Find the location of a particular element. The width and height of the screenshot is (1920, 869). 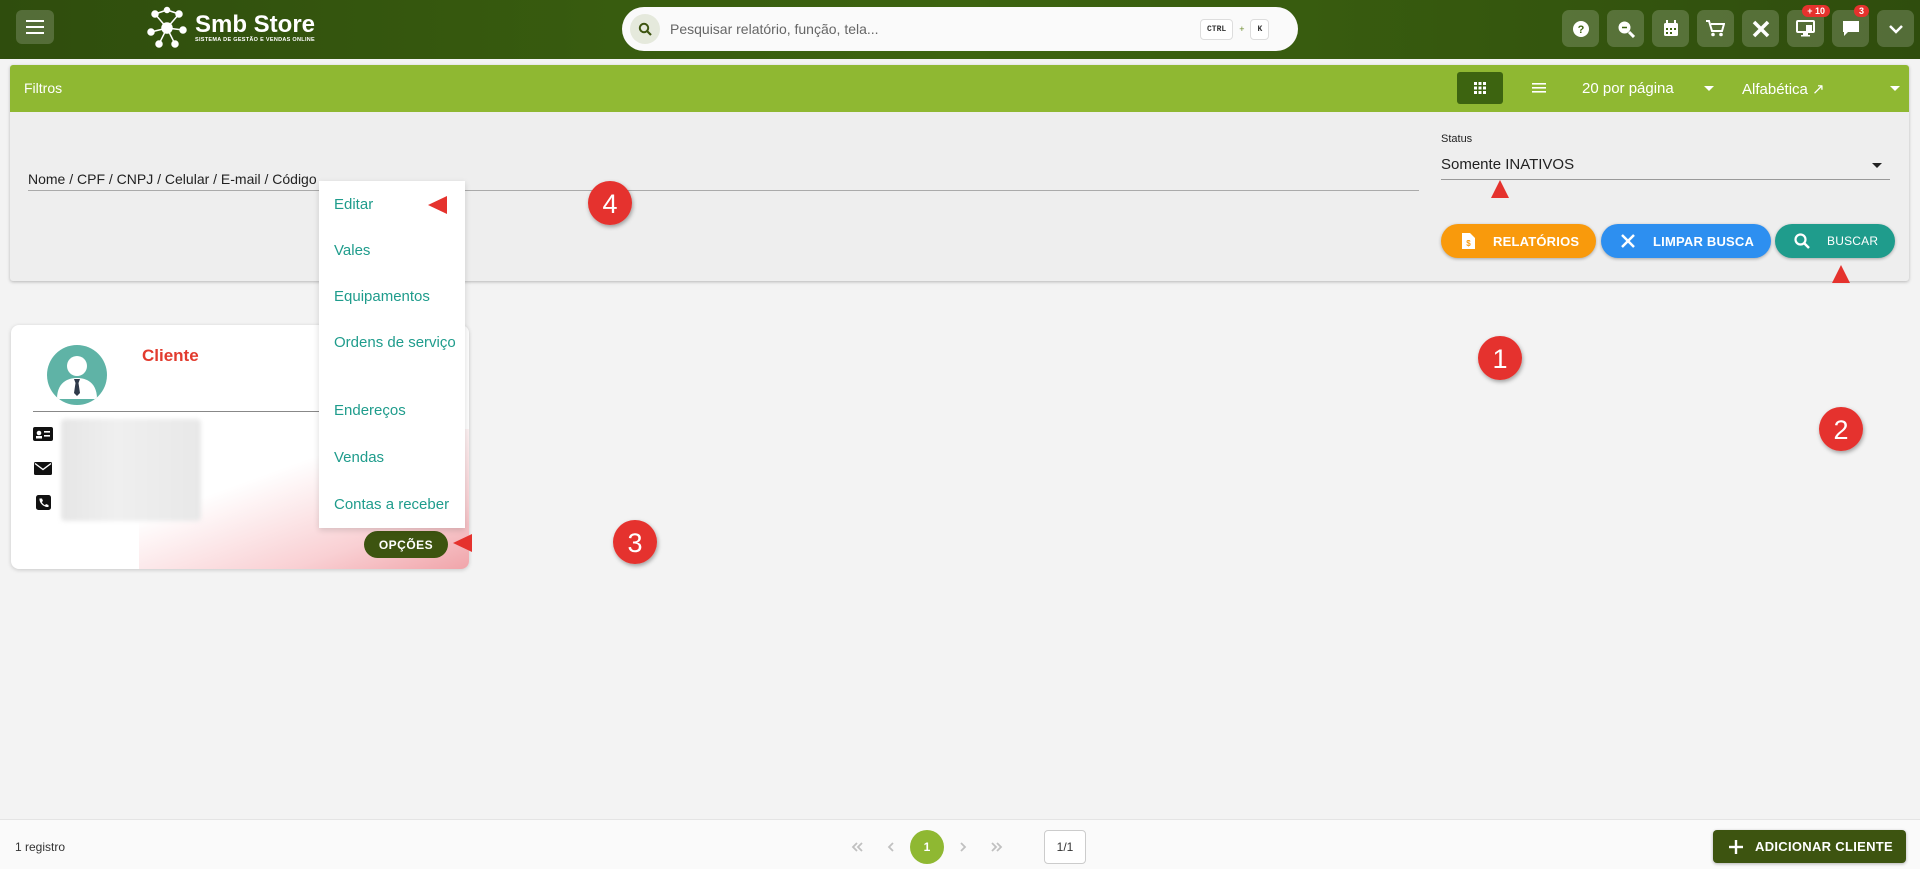

record-count: 1 registro is located at coordinates (40, 847).